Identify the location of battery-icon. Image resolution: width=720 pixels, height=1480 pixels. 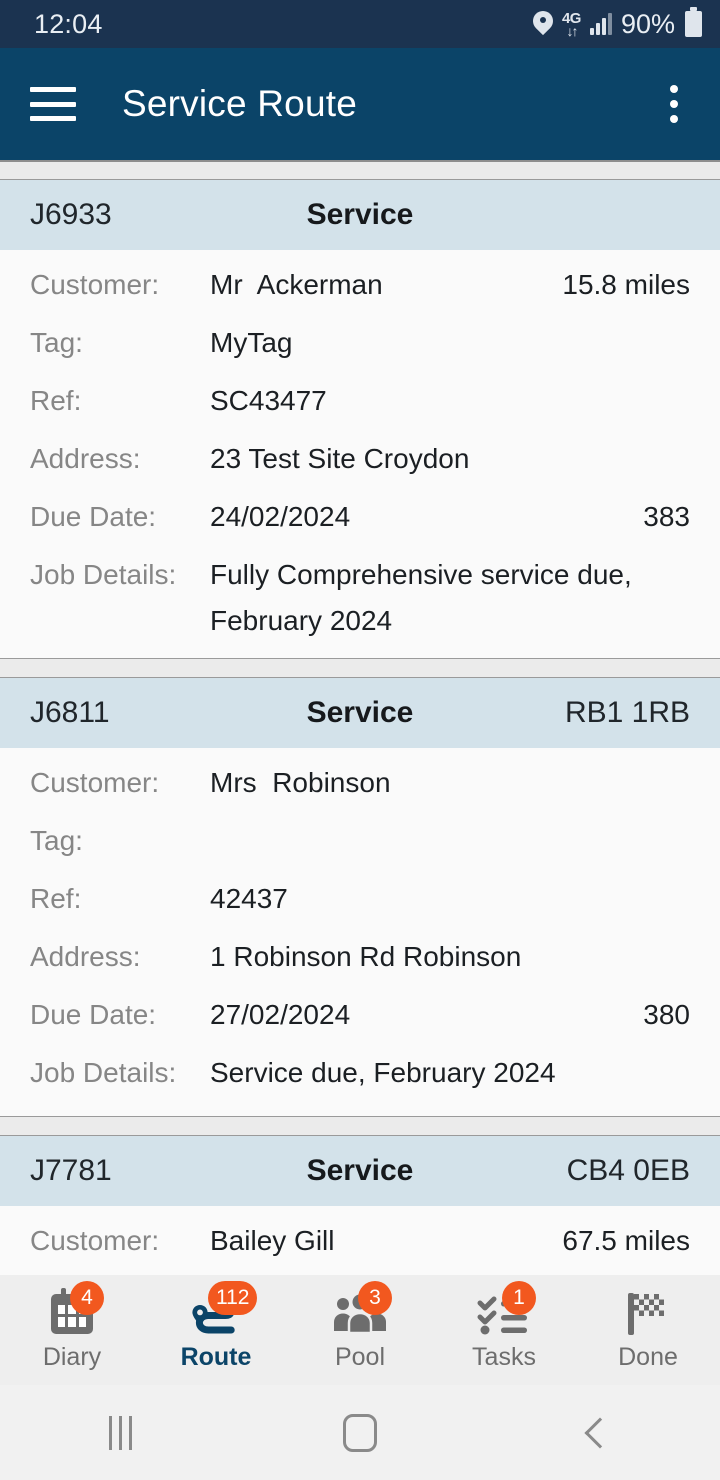
(693, 22).